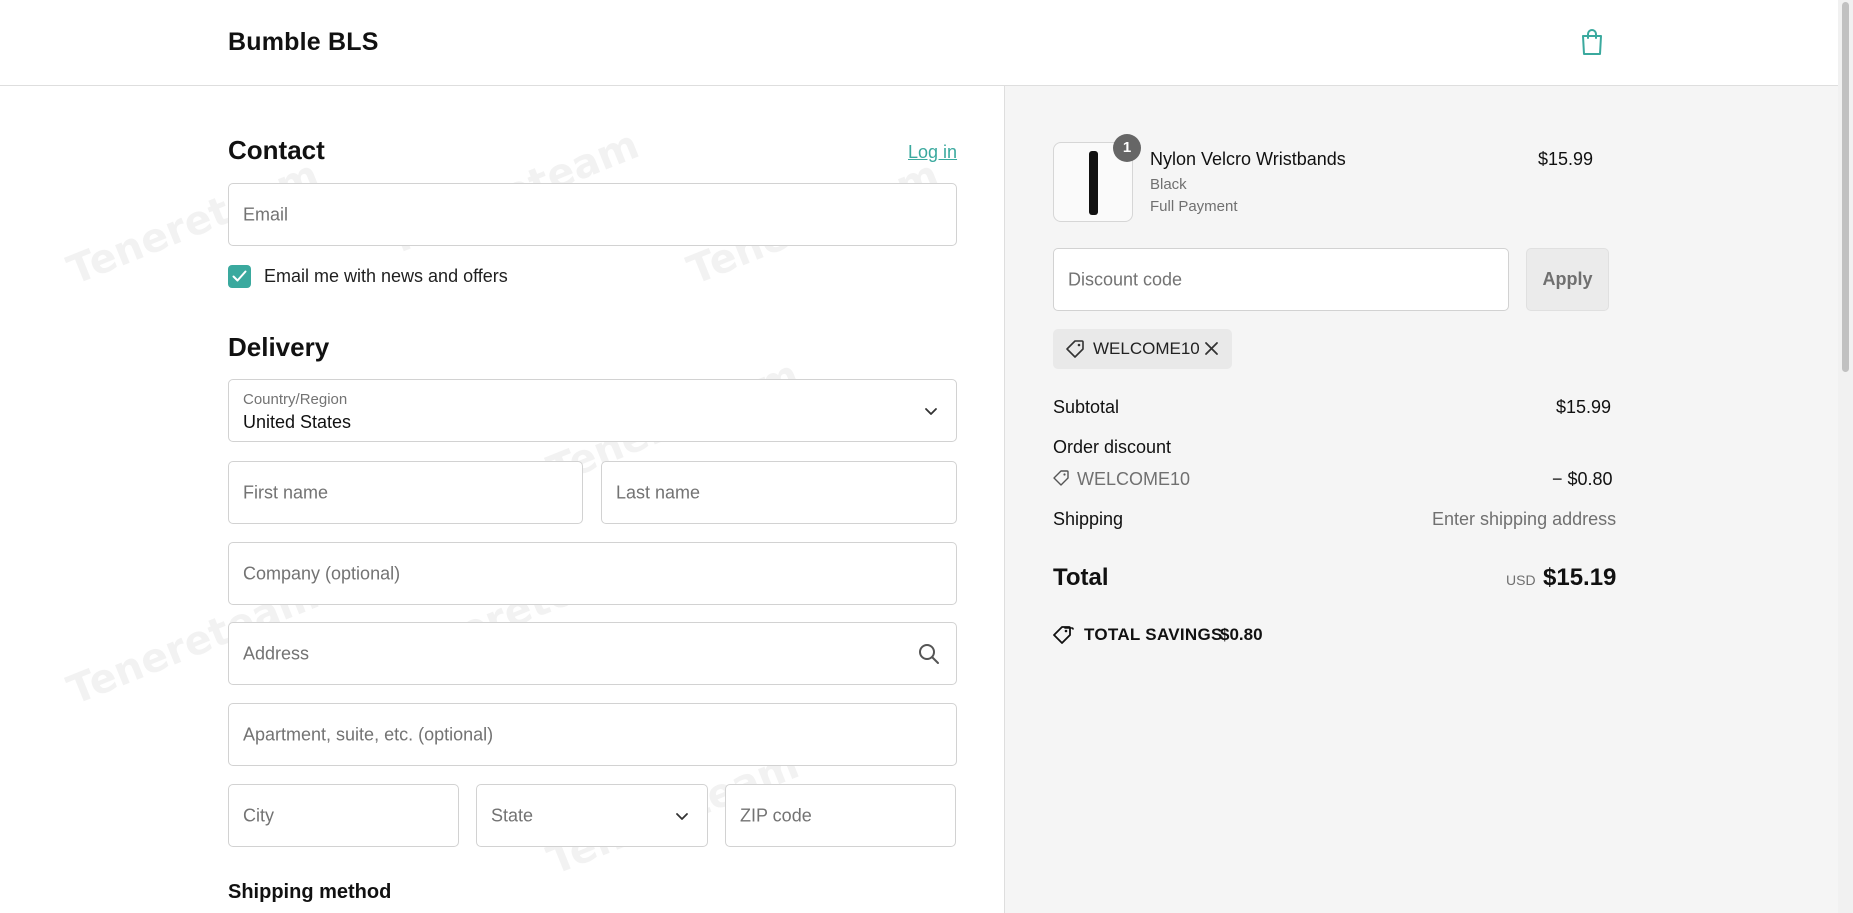  What do you see at coordinates (1582, 479) in the screenshot?
I see `discount-value: − $0.80` at bounding box center [1582, 479].